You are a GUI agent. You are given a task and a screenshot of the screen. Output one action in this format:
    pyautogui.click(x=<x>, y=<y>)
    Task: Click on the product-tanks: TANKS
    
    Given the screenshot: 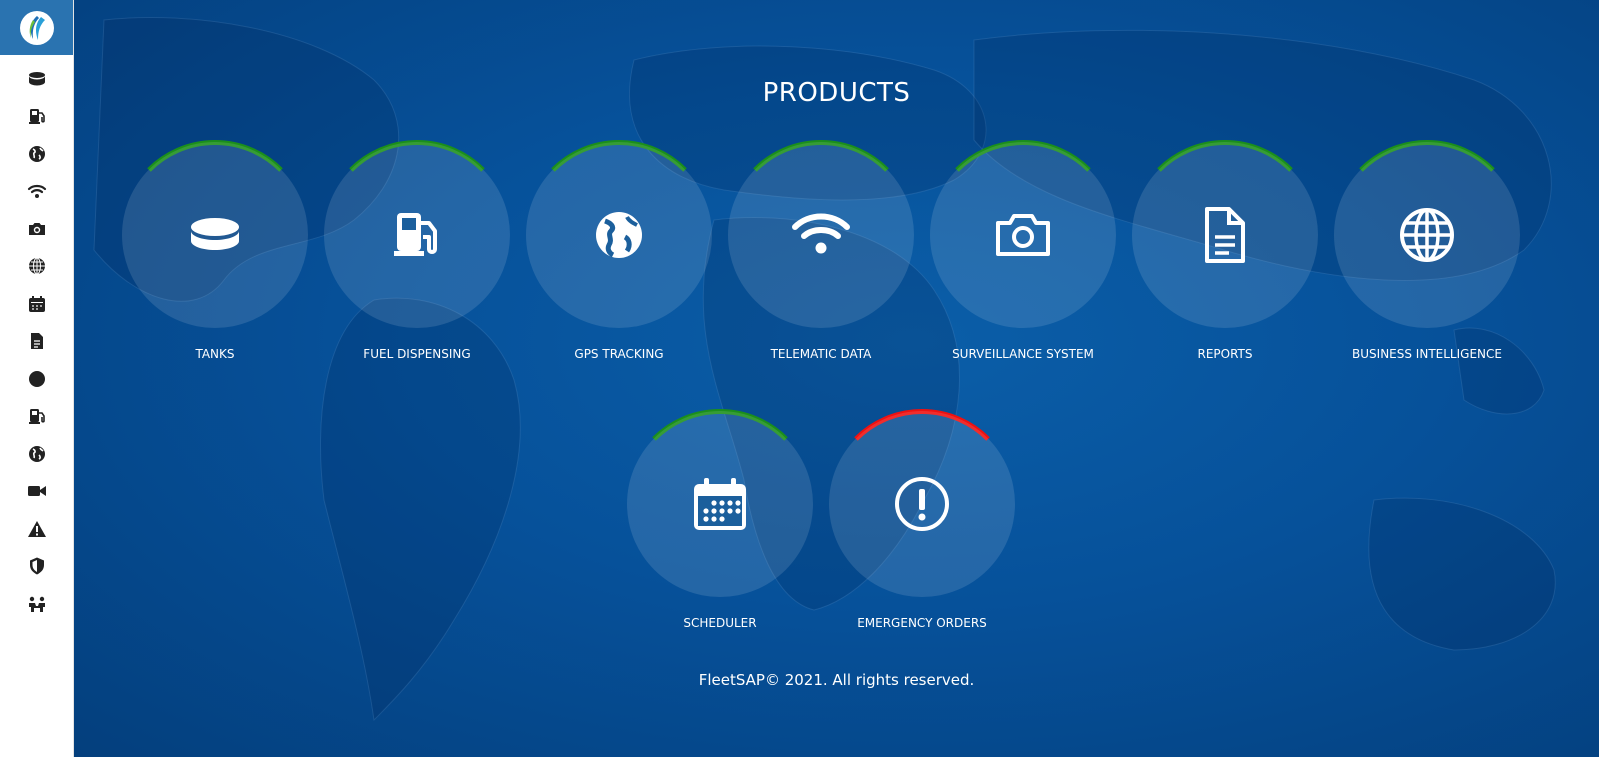 What is the action you would take?
    pyautogui.click(x=215, y=270)
    